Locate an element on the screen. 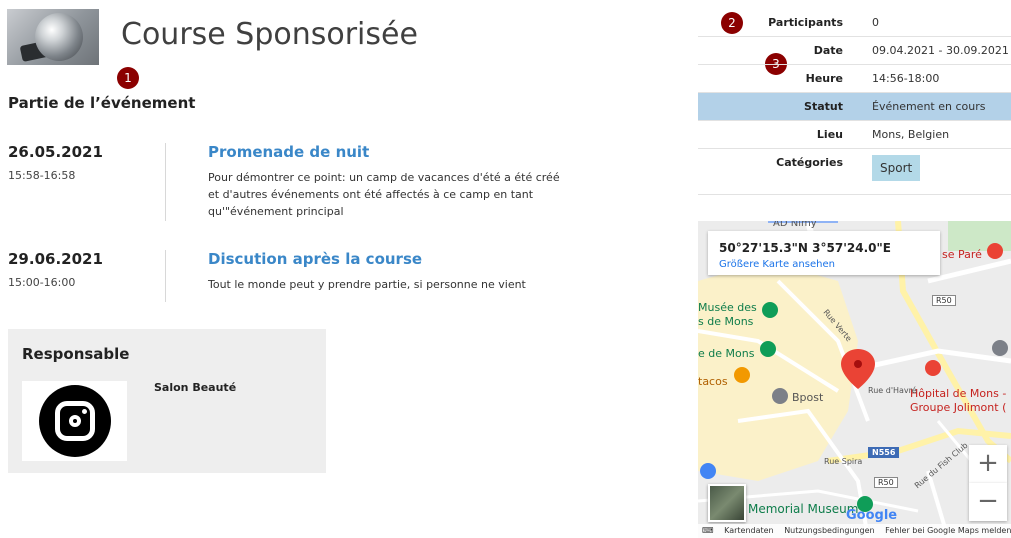 The image size is (1011, 538). info-value: Événement en cours is located at coordinates (929, 106).